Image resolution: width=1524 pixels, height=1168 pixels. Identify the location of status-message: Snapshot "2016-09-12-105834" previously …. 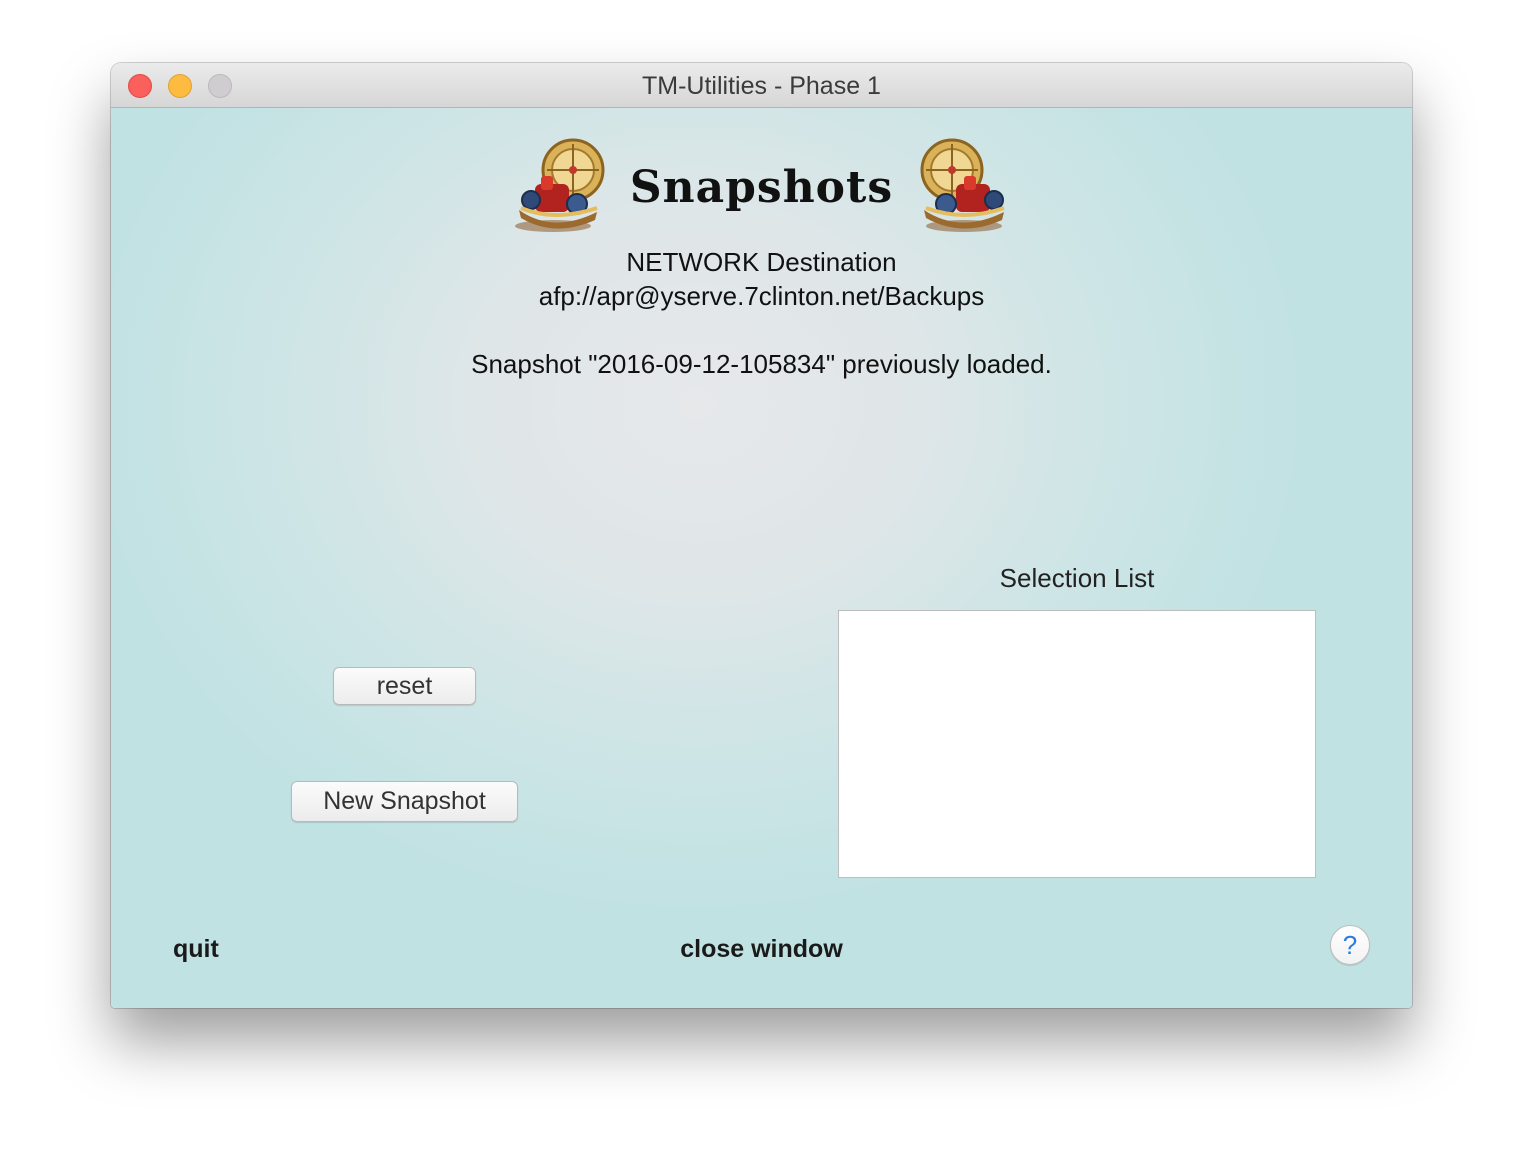
(761, 364).